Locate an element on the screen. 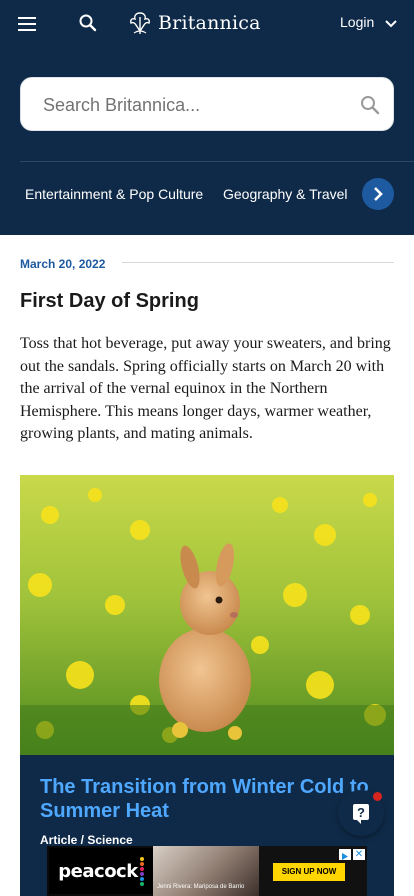 The image size is (414, 896). ad-signup-button: SIGN UP NOW is located at coordinates (309, 872).